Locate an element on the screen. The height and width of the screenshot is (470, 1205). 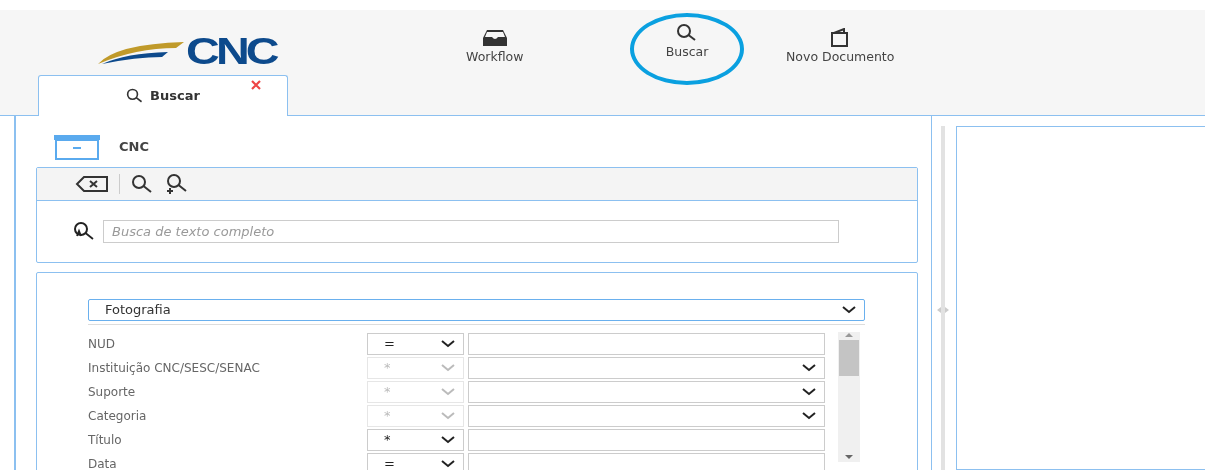
archive-icon is located at coordinates (77, 147).